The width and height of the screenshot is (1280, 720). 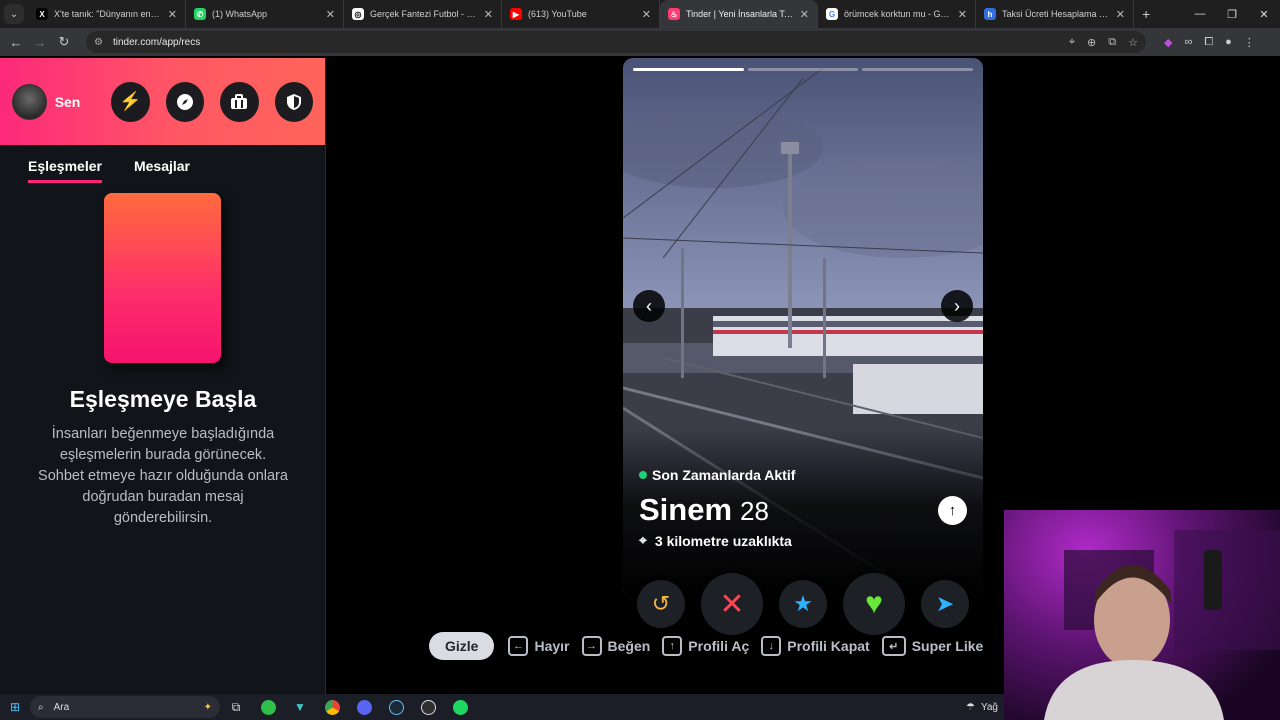 I want to click on safety-shield-icon, so click(x=294, y=101).